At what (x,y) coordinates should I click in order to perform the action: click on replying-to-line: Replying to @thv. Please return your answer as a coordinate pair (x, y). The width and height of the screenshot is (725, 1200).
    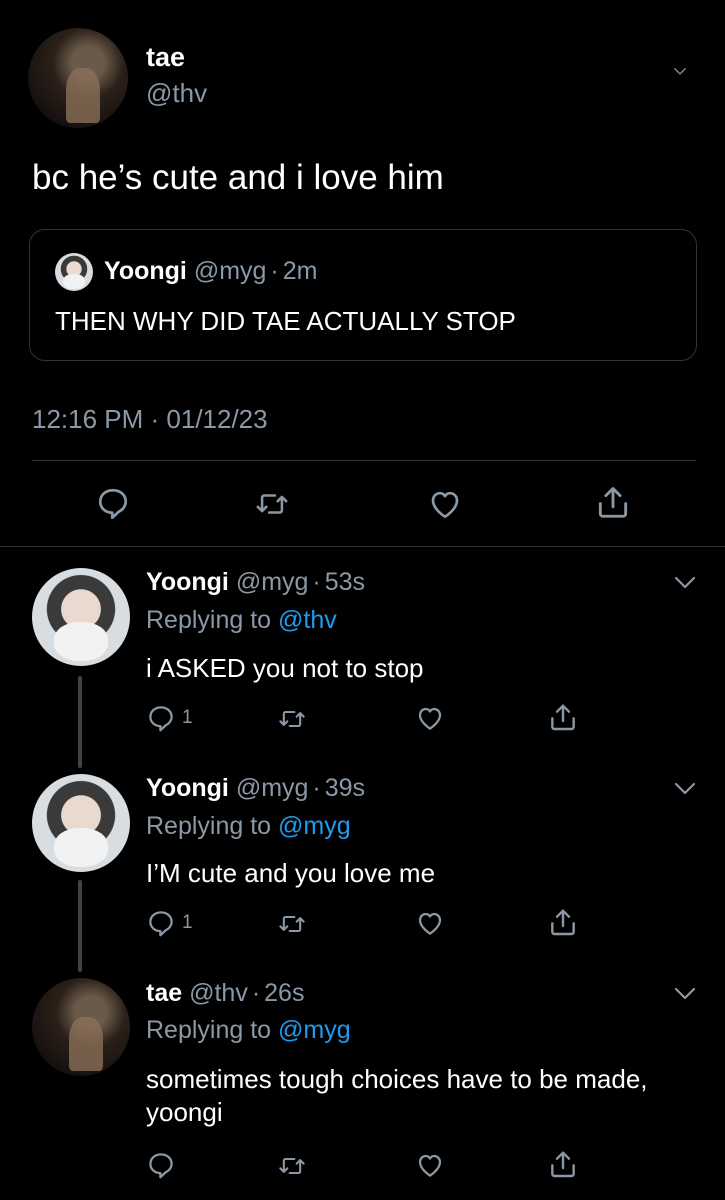
    Looking at the image, I should click on (241, 620).